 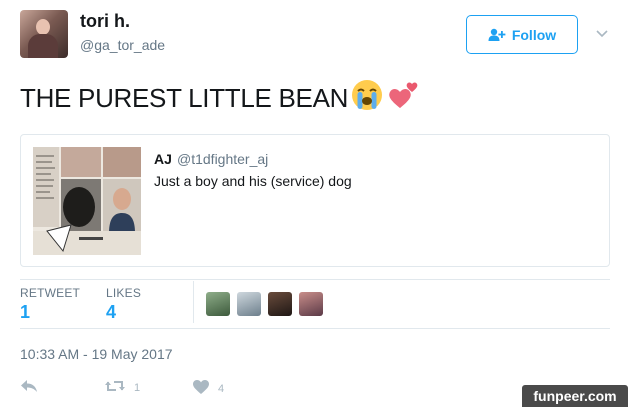 I want to click on quoted-tweet-text: Just a boy and his (service) dog, so click(x=253, y=181).